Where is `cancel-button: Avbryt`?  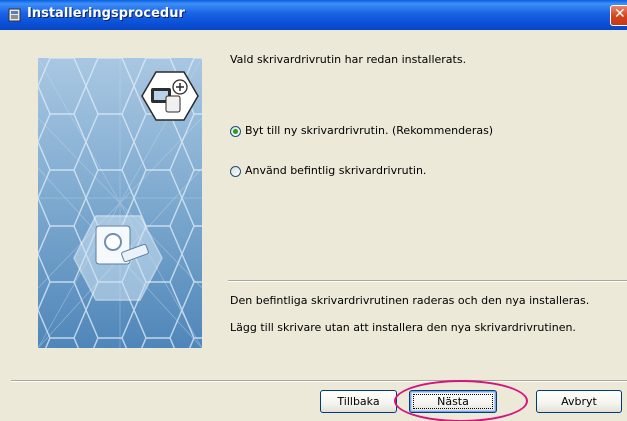 cancel-button: Avbryt is located at coordinates (579, 401).